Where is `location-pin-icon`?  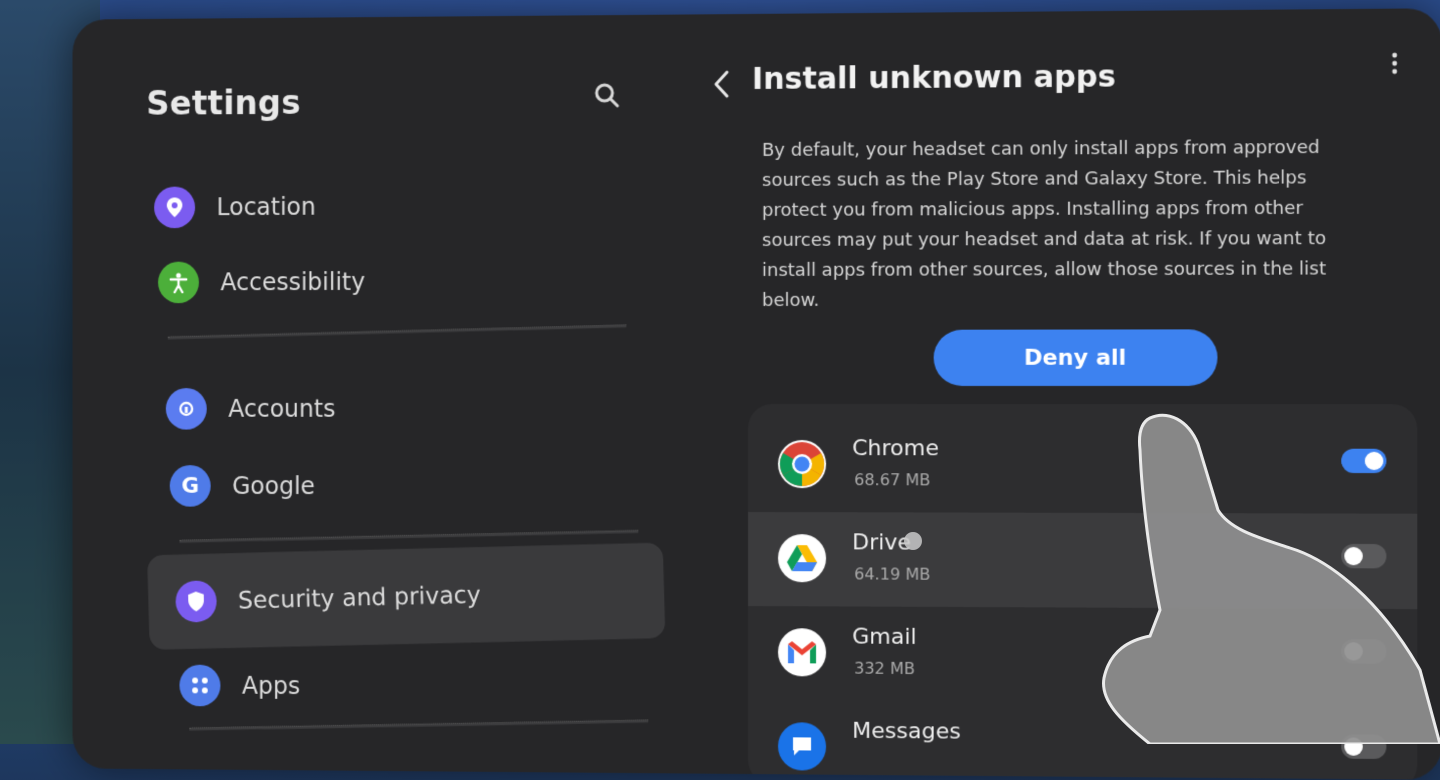 location-pin-icon is located at coordinates (175, 207).